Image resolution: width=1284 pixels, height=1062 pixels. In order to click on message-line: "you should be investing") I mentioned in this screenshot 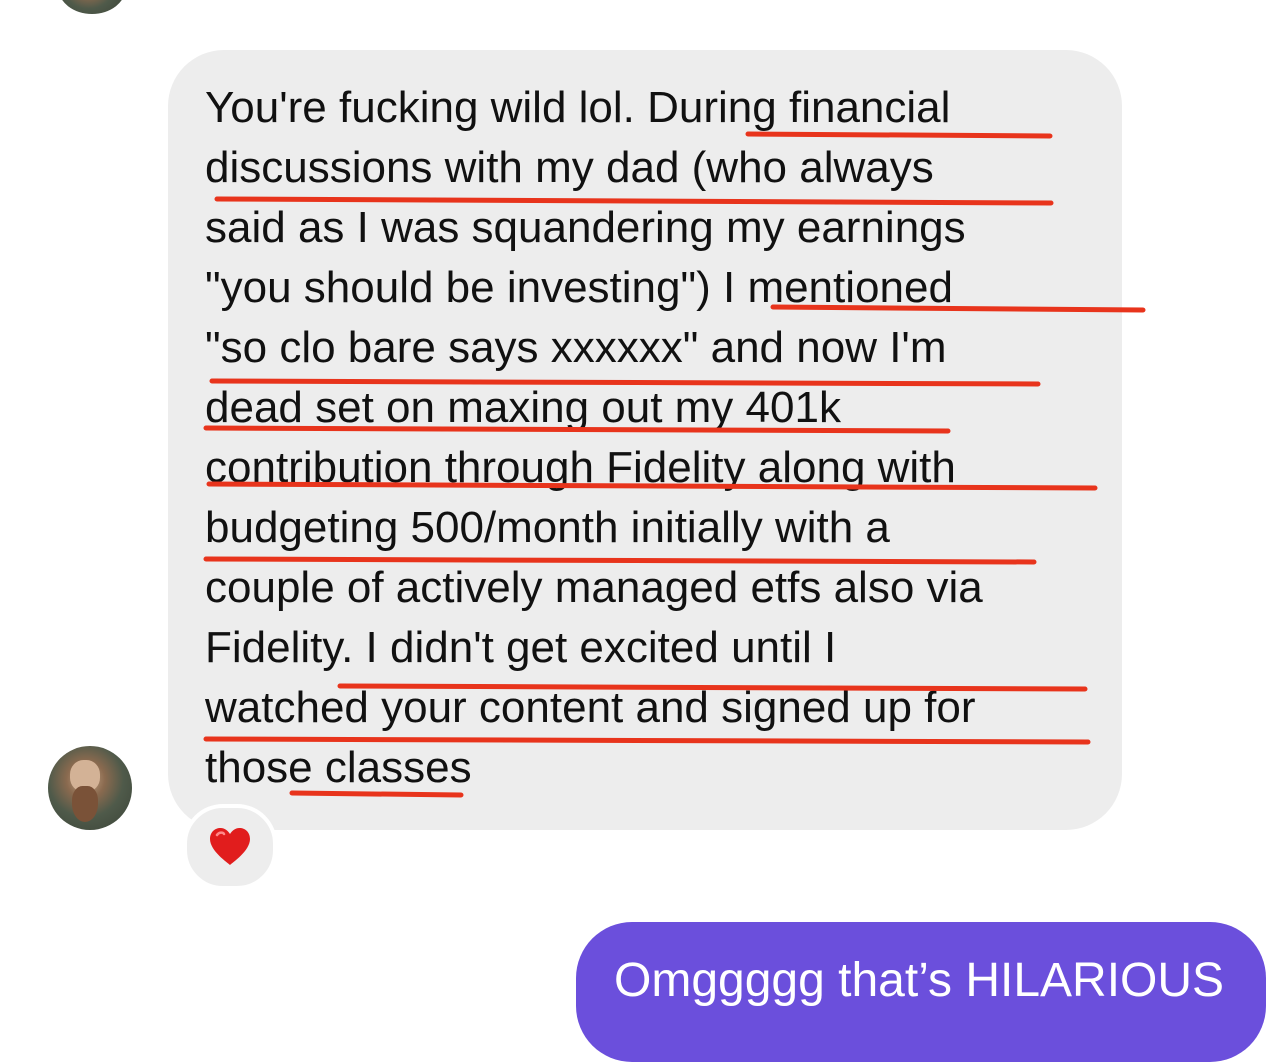, I will do `click(579, 287)`.